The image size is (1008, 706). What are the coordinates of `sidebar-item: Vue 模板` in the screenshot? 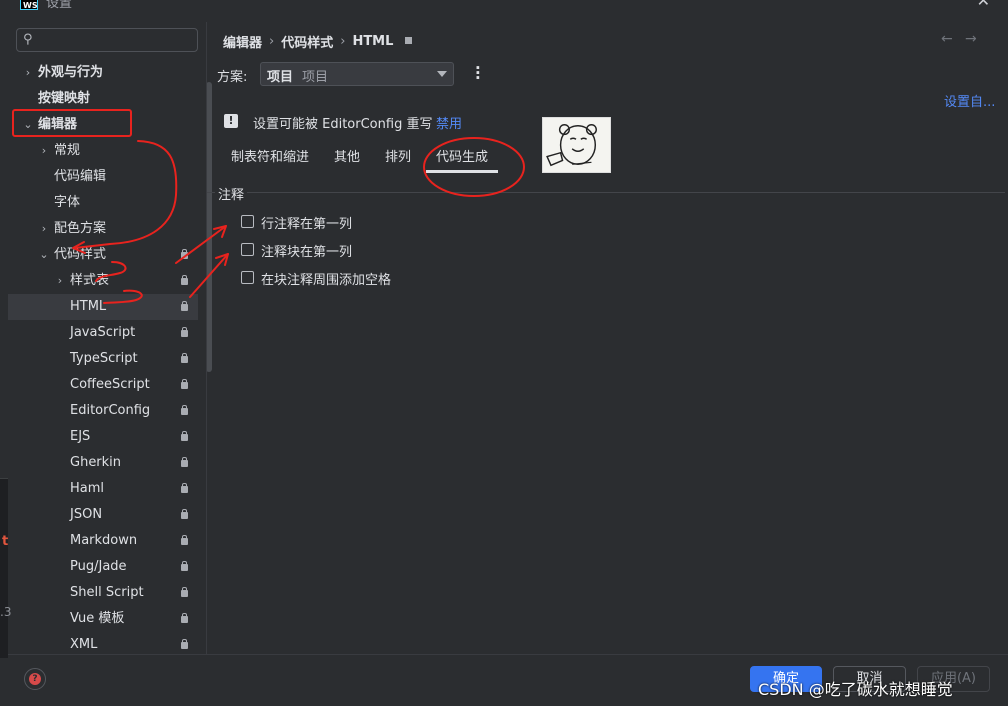 It's located at (103, 619).